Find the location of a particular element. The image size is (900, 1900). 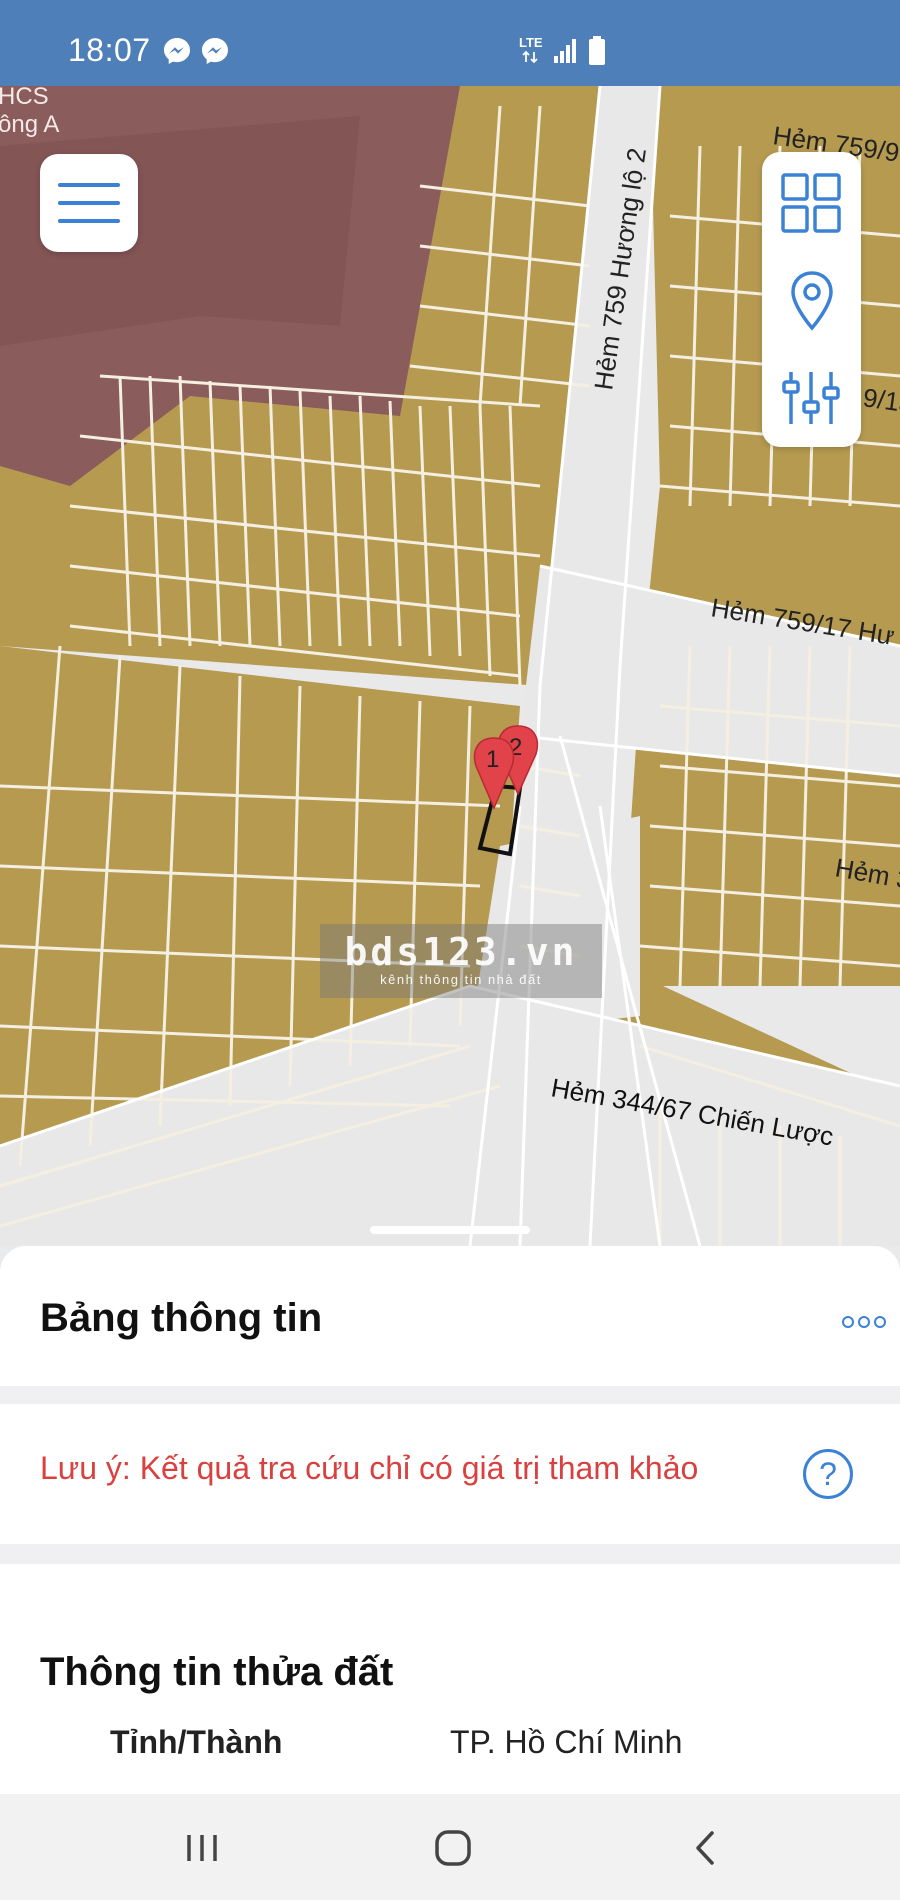

grid-icon is located at coordinates (811, 203).